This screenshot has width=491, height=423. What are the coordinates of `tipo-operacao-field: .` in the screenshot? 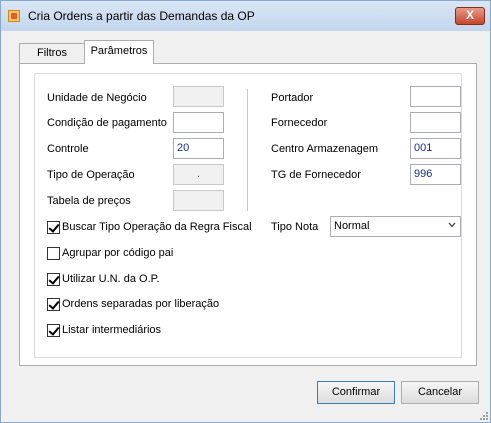 It's located at (198, 174).